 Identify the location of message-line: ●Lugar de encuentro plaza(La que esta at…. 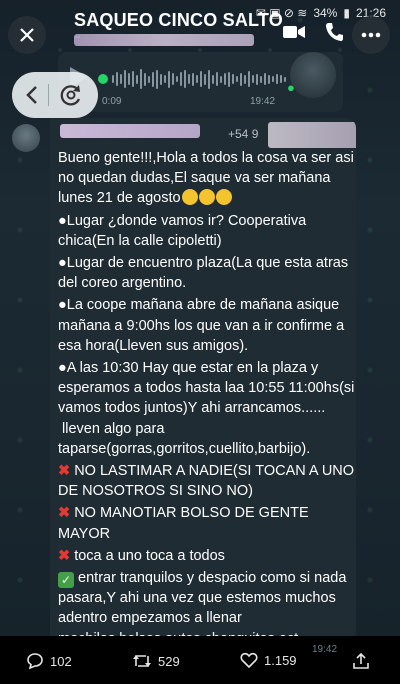
(205, 273).